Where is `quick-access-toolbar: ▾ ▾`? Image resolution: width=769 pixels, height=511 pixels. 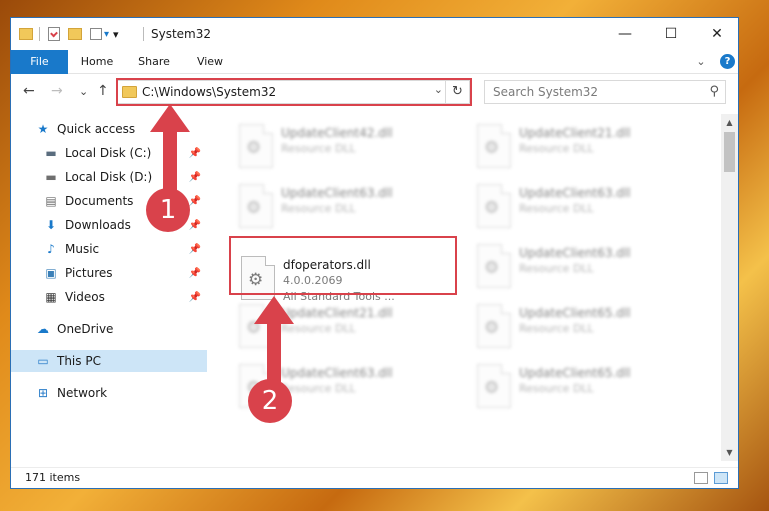 quick-access-toolbar: ▾ ▾ is located at coordinates (69, 34).